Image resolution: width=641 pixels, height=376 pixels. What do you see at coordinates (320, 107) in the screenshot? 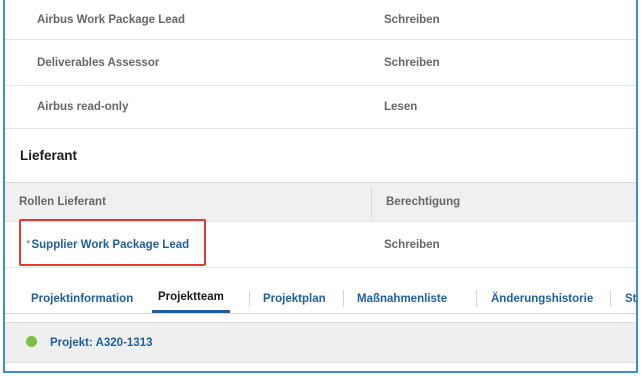
I see `table-row: Airbus read-only Lesen` at bounding box center [320, 107].